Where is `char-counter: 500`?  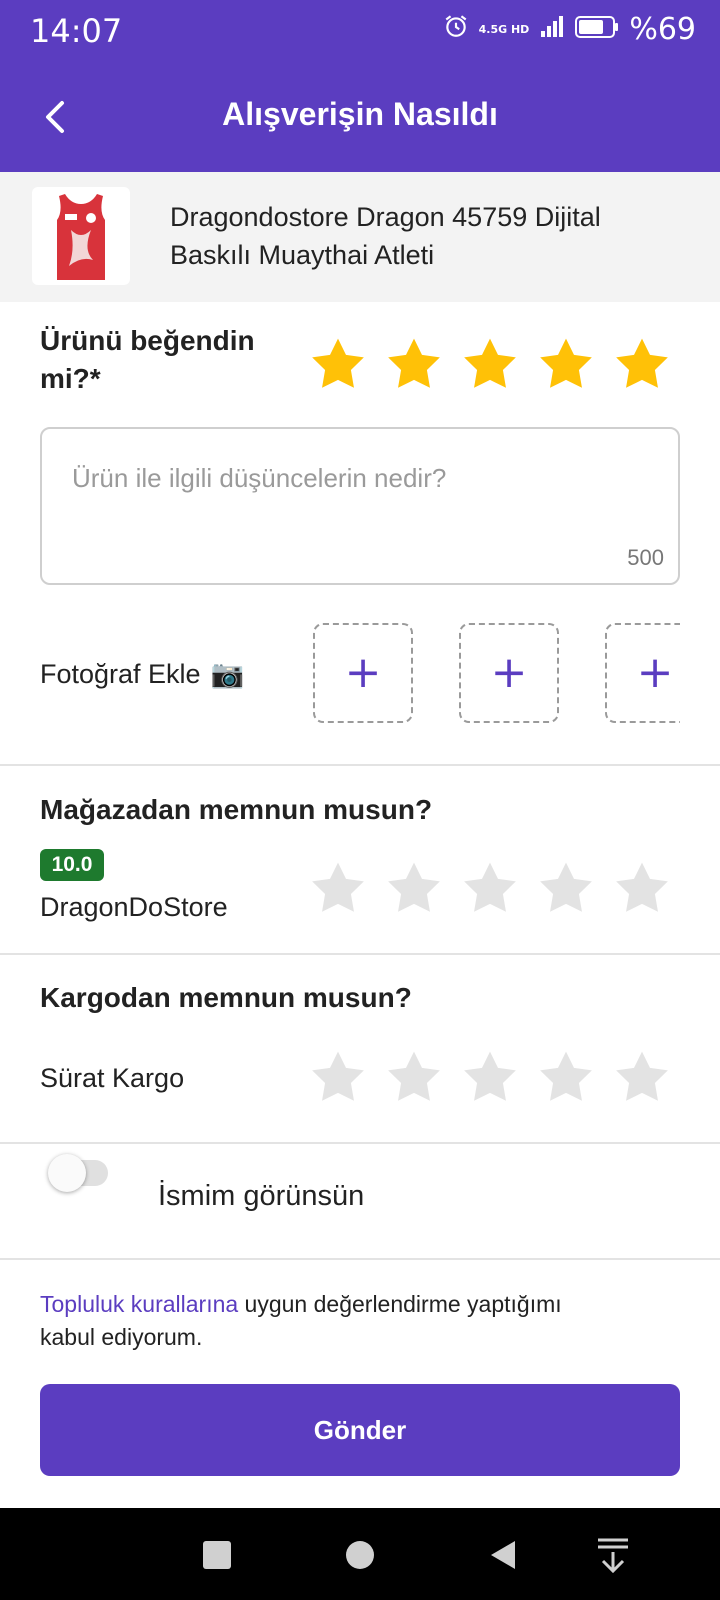 char-counter: 500 is located at coordinates (645, 557).